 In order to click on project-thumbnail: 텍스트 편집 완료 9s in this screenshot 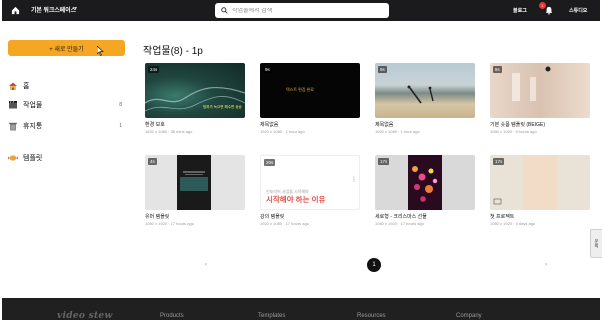, I will do `click(310, 90)`.